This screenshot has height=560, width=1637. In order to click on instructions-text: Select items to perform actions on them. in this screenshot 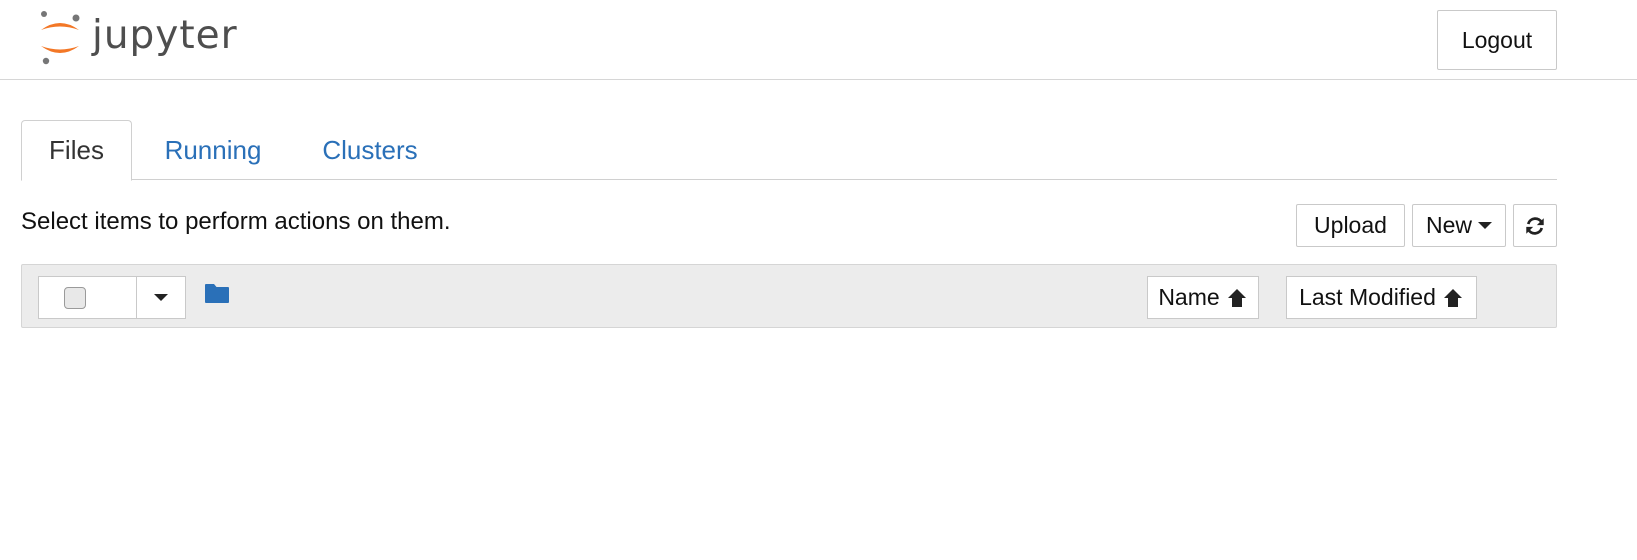, I will do `click(236, 221)`.